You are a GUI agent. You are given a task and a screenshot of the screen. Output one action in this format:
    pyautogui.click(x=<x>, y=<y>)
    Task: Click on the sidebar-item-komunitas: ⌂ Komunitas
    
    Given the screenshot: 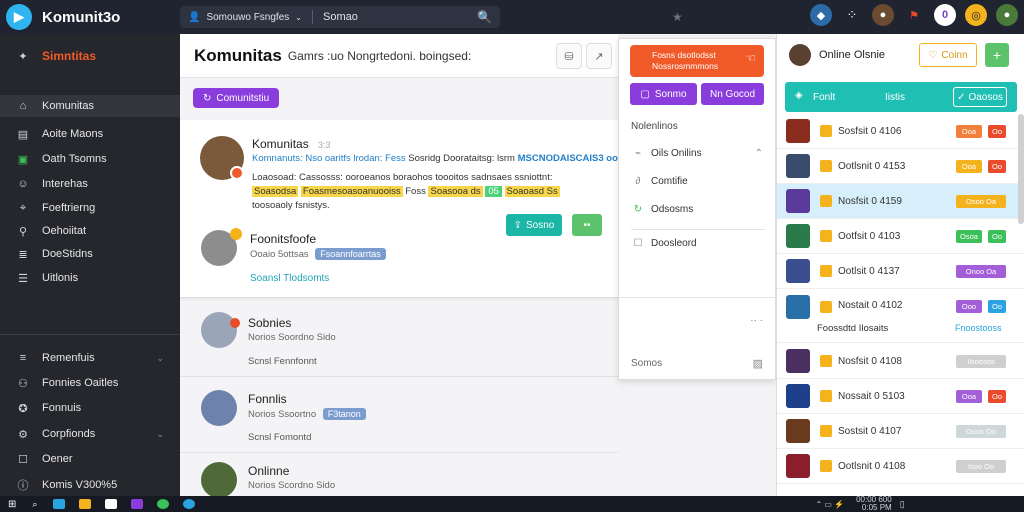 What is the action you would take?
    pyautogui.click(x=90, y=106)
    